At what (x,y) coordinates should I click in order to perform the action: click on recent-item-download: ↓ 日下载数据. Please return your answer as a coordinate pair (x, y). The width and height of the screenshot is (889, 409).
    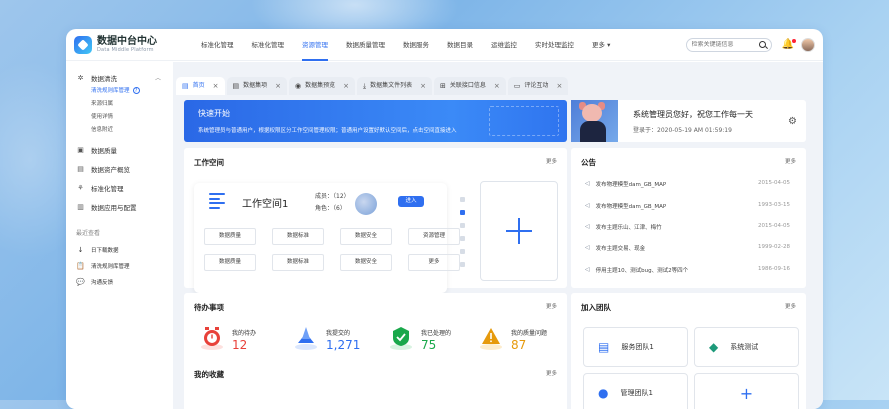
    Looking at the image, I should click on (119, 250).